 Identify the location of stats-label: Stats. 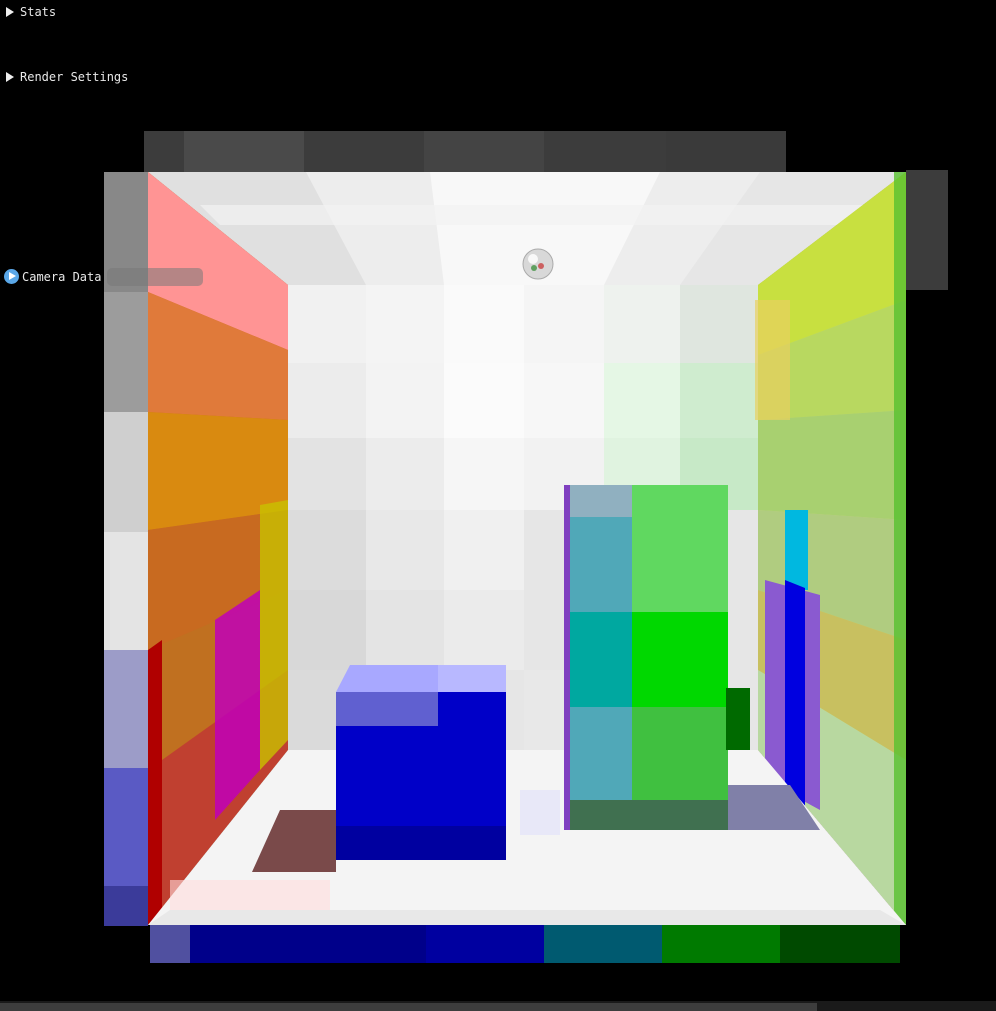
(38, 12).